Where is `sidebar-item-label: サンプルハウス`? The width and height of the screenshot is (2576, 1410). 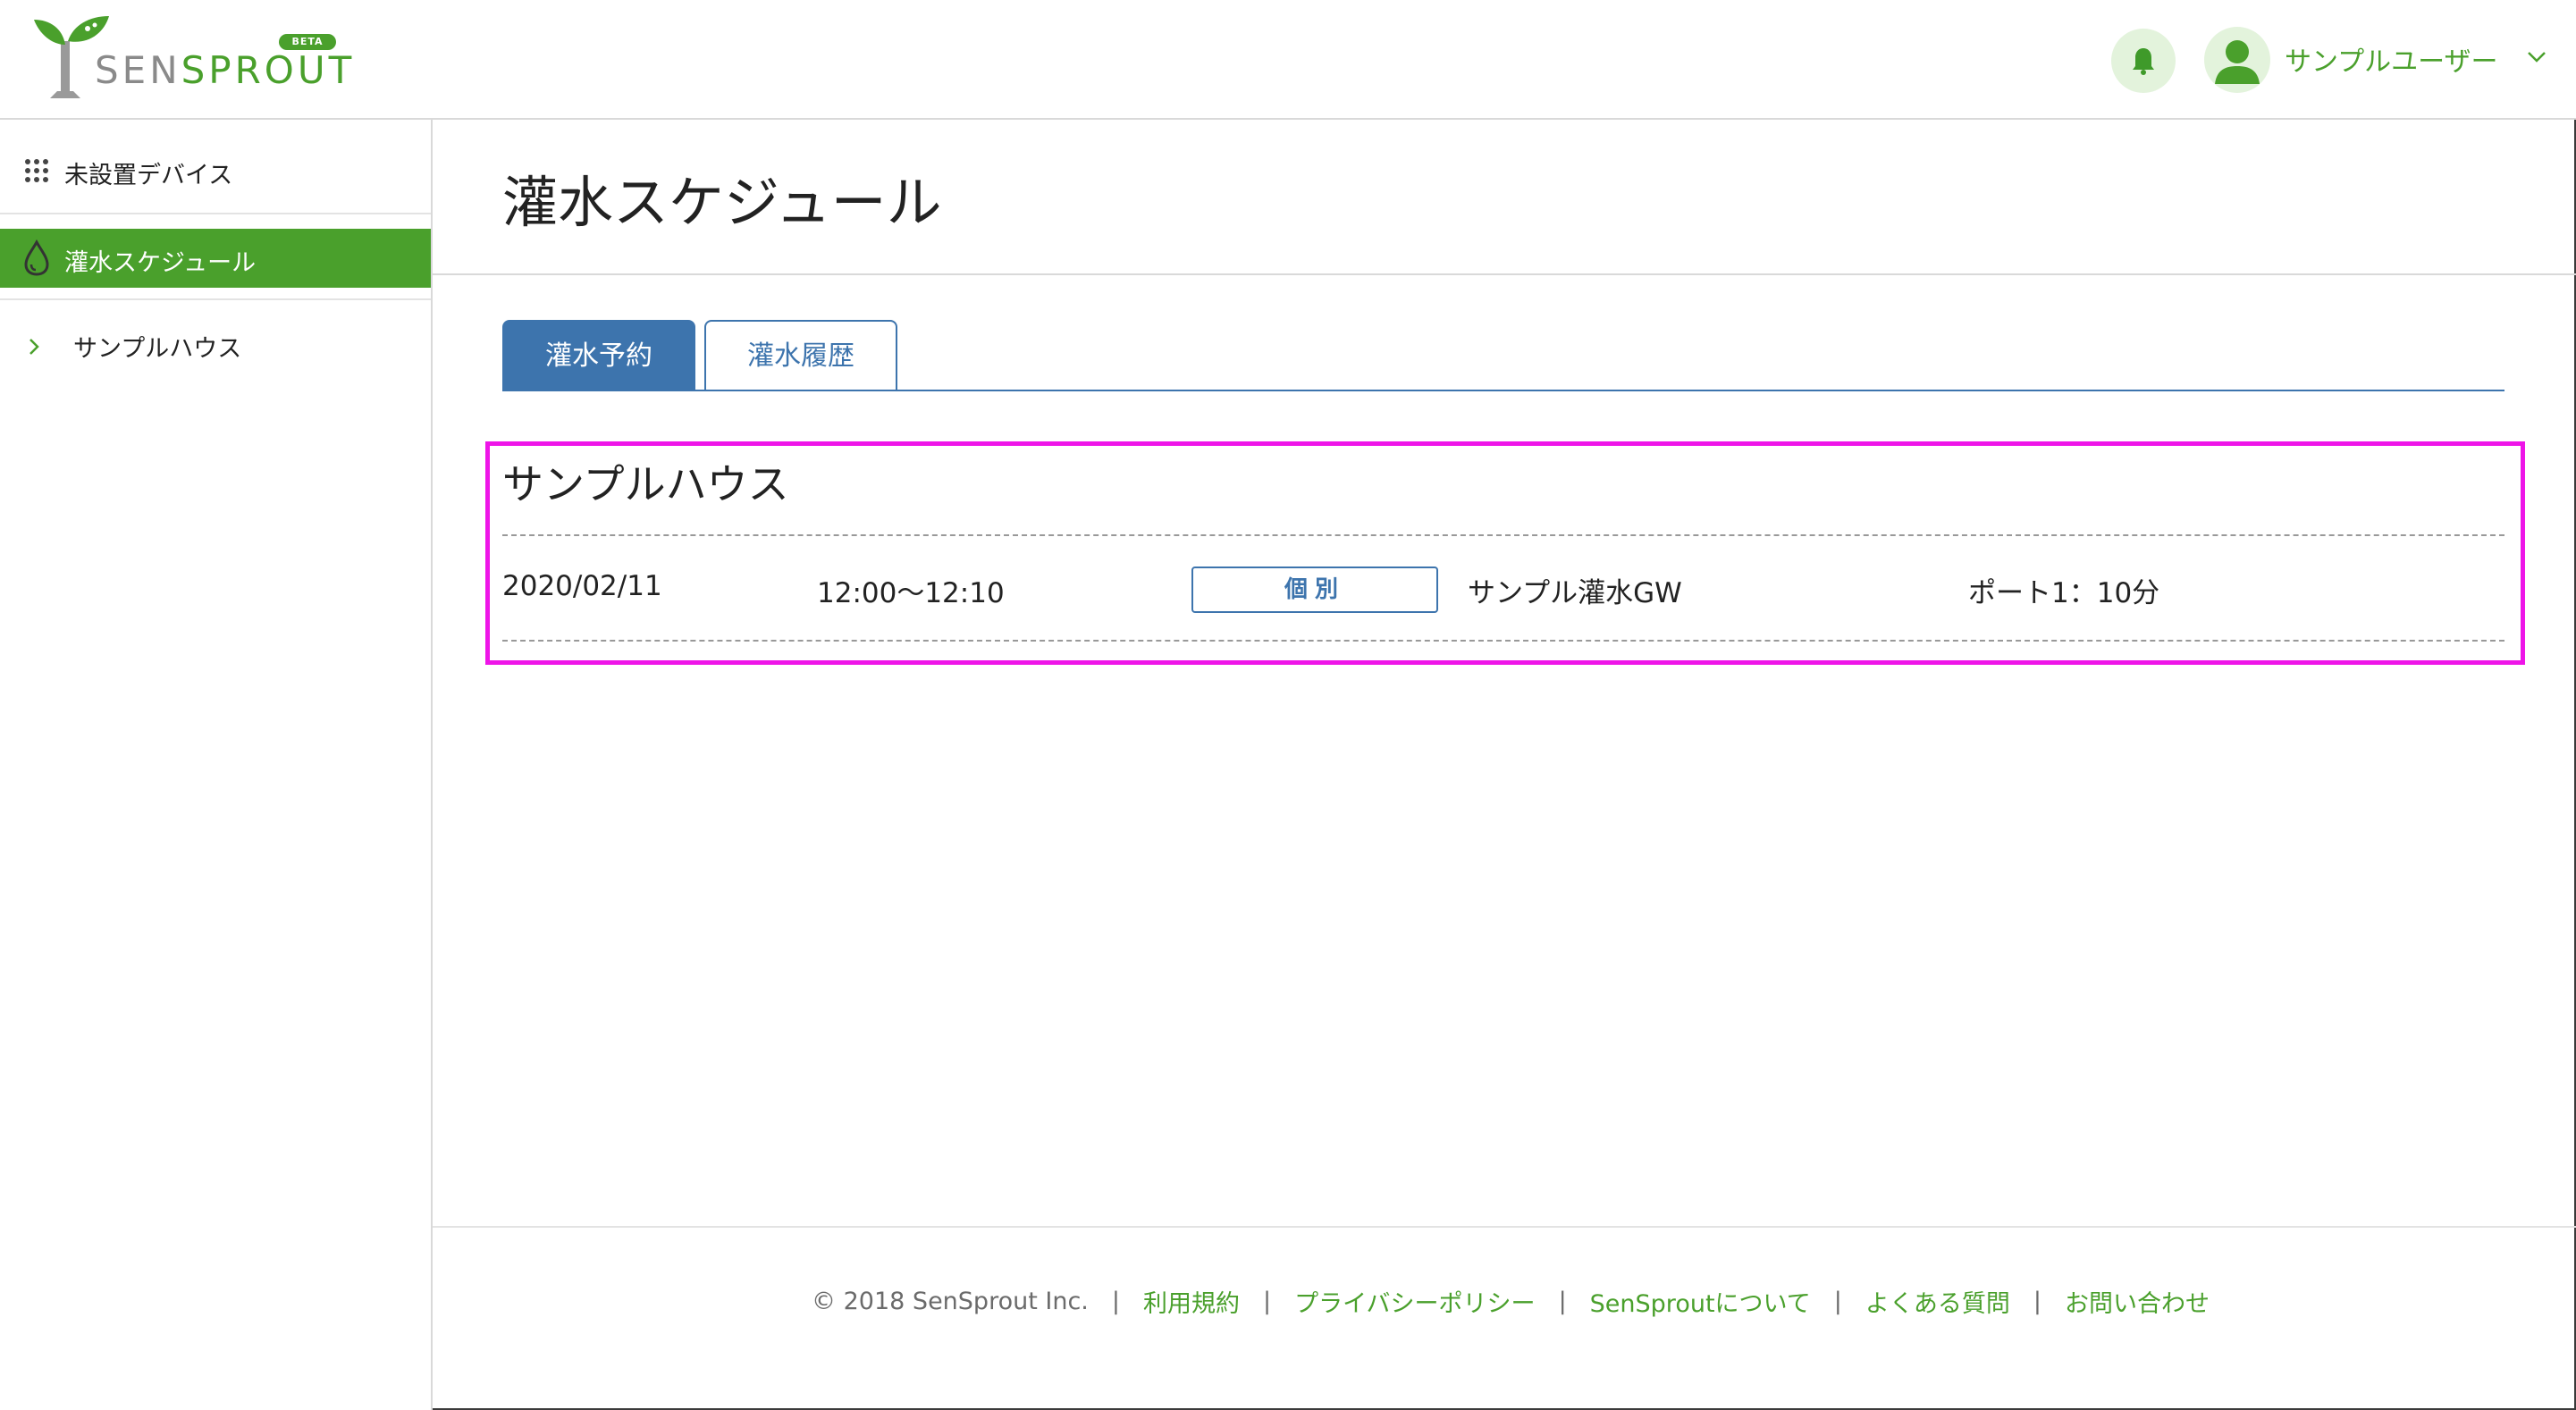
sidebar-item-label: サンプルハウス is located at coordinates (158, 349).